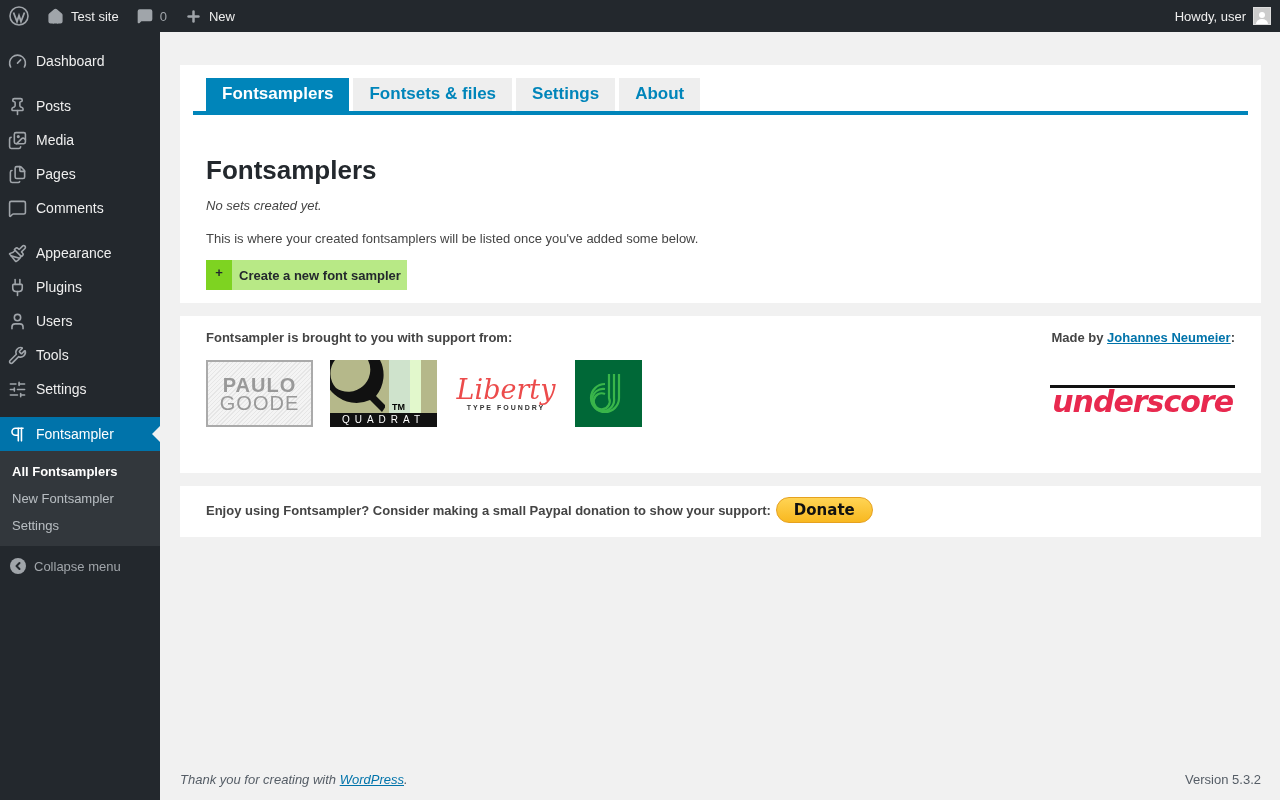 The width and height of the screenshot is (1280, 800). I want to click on sidebar-menu-item: Pages, so click(80, 174).